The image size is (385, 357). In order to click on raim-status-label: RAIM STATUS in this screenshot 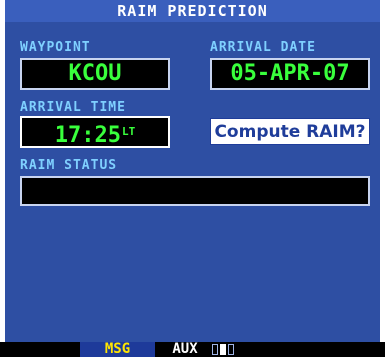, I will do `click(69, 165)`.